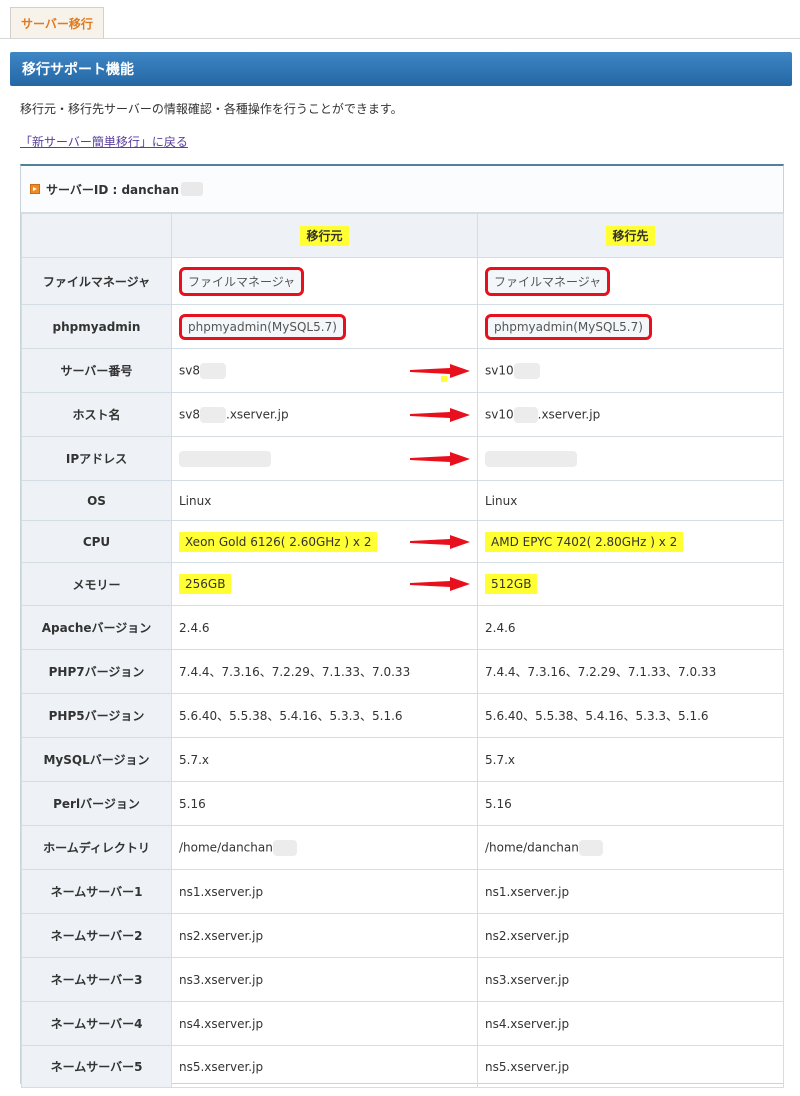 Image resolution: width=800 pixels, height=1096 pixels. What do you see at coordinates (630, 979) in the screenshot?
I see `dest-cell: ns3.xserver.jp` at bounding box center [630, 979].